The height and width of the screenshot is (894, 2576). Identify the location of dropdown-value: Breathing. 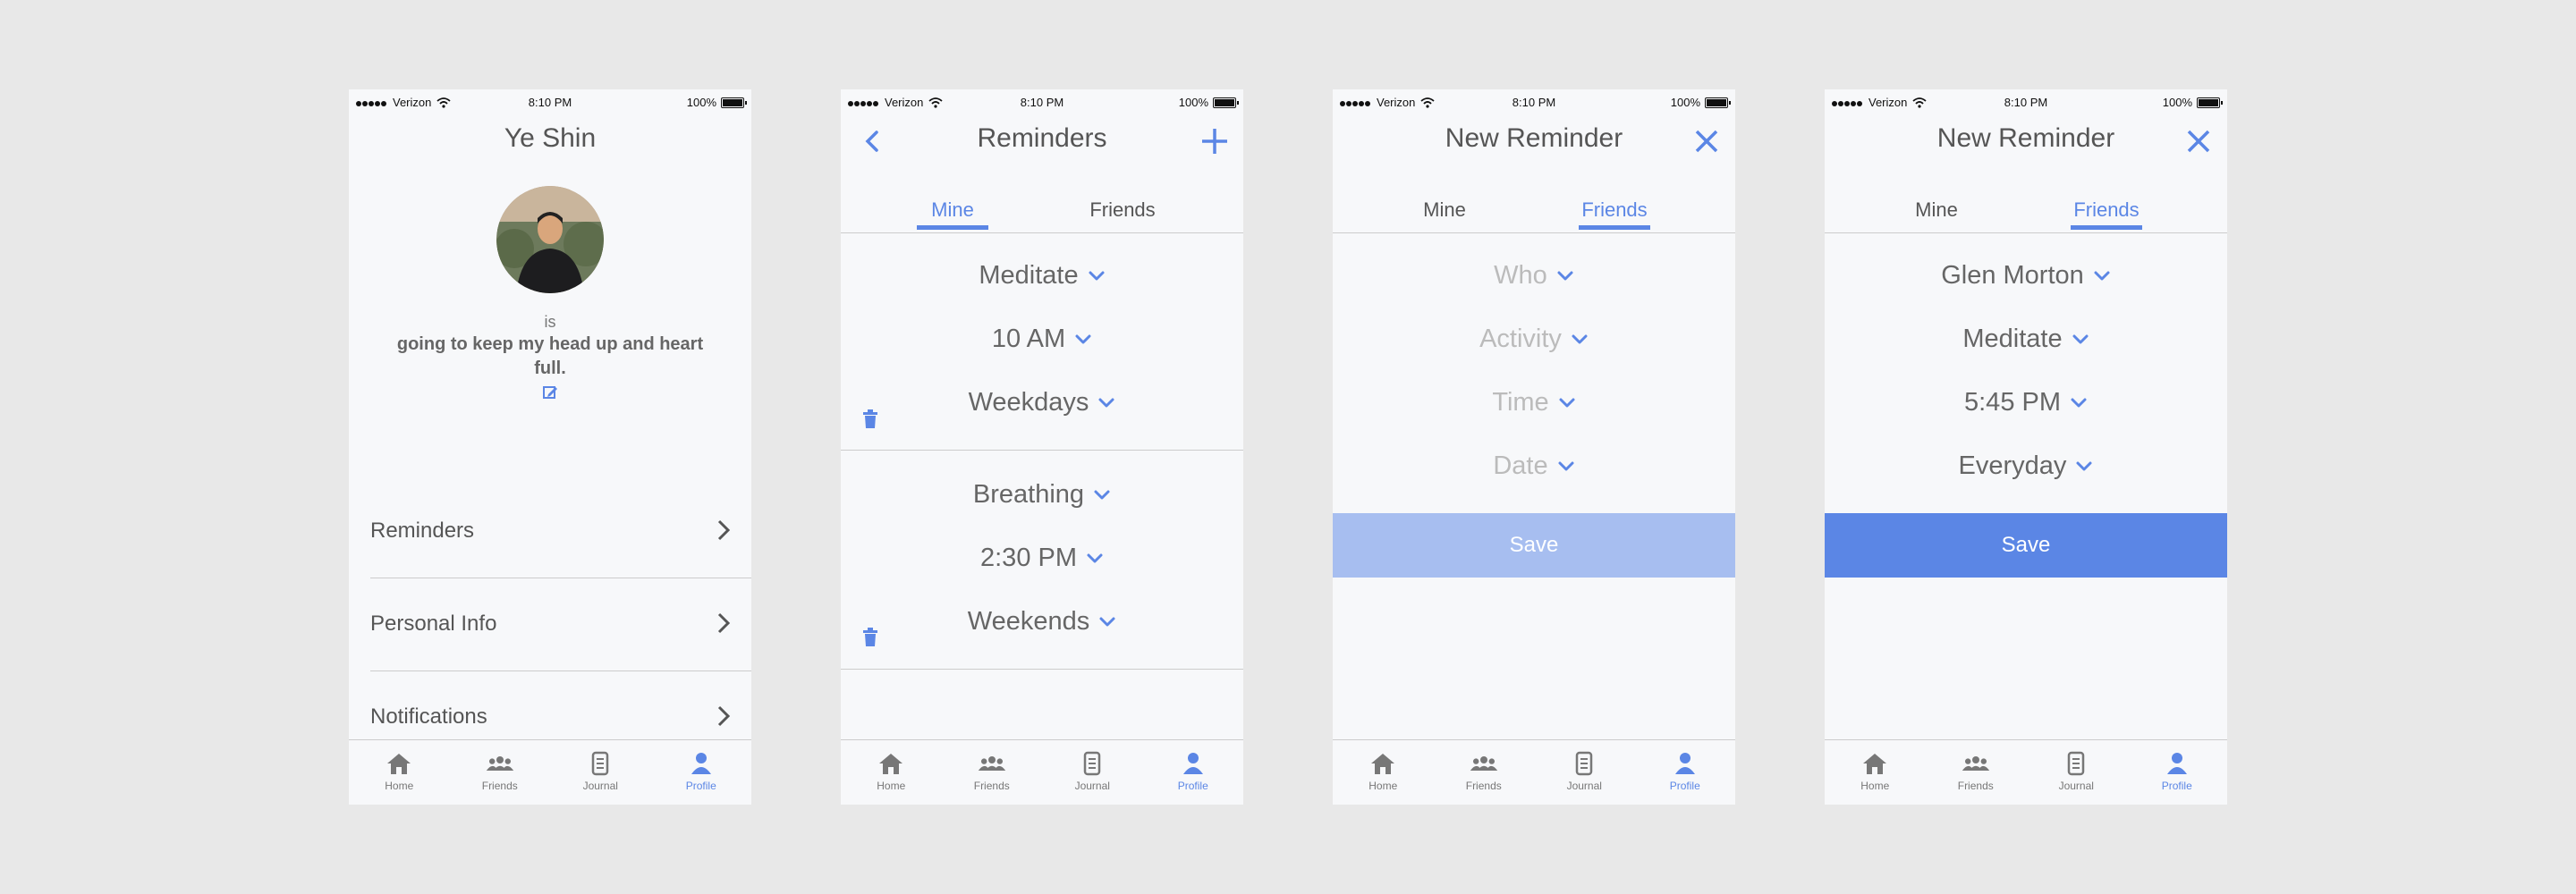
(1028, 495).